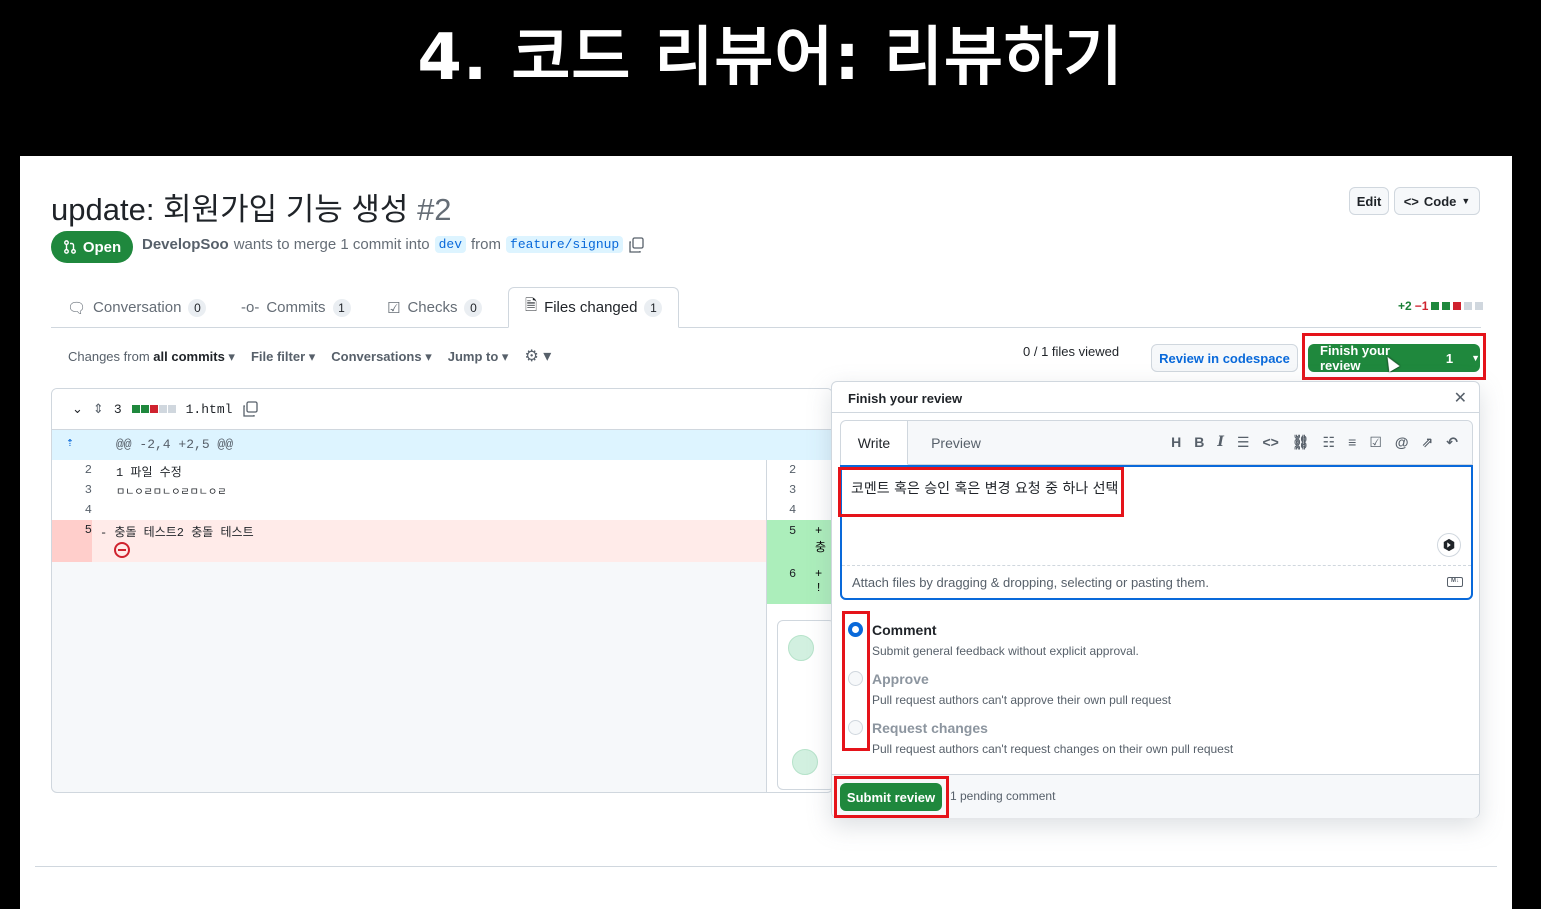 This screenshot has width=1541, height=909. What do you see at coordinates (874, 443) in the screenshot?
I see `tab-write: Write` at bounding box center [874, 443].